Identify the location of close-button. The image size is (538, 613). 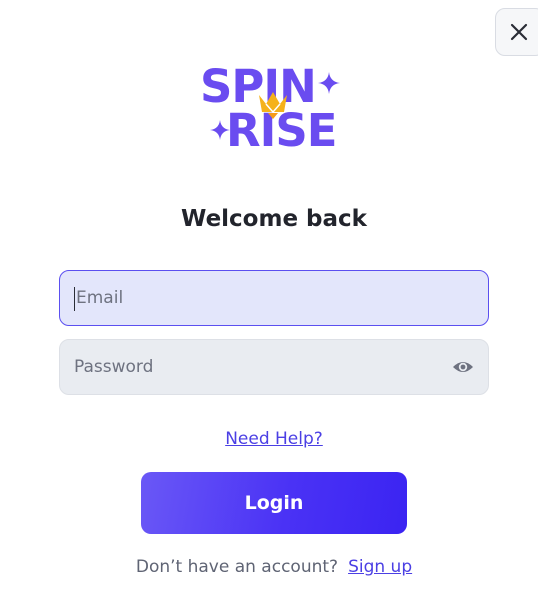
(516, 32).